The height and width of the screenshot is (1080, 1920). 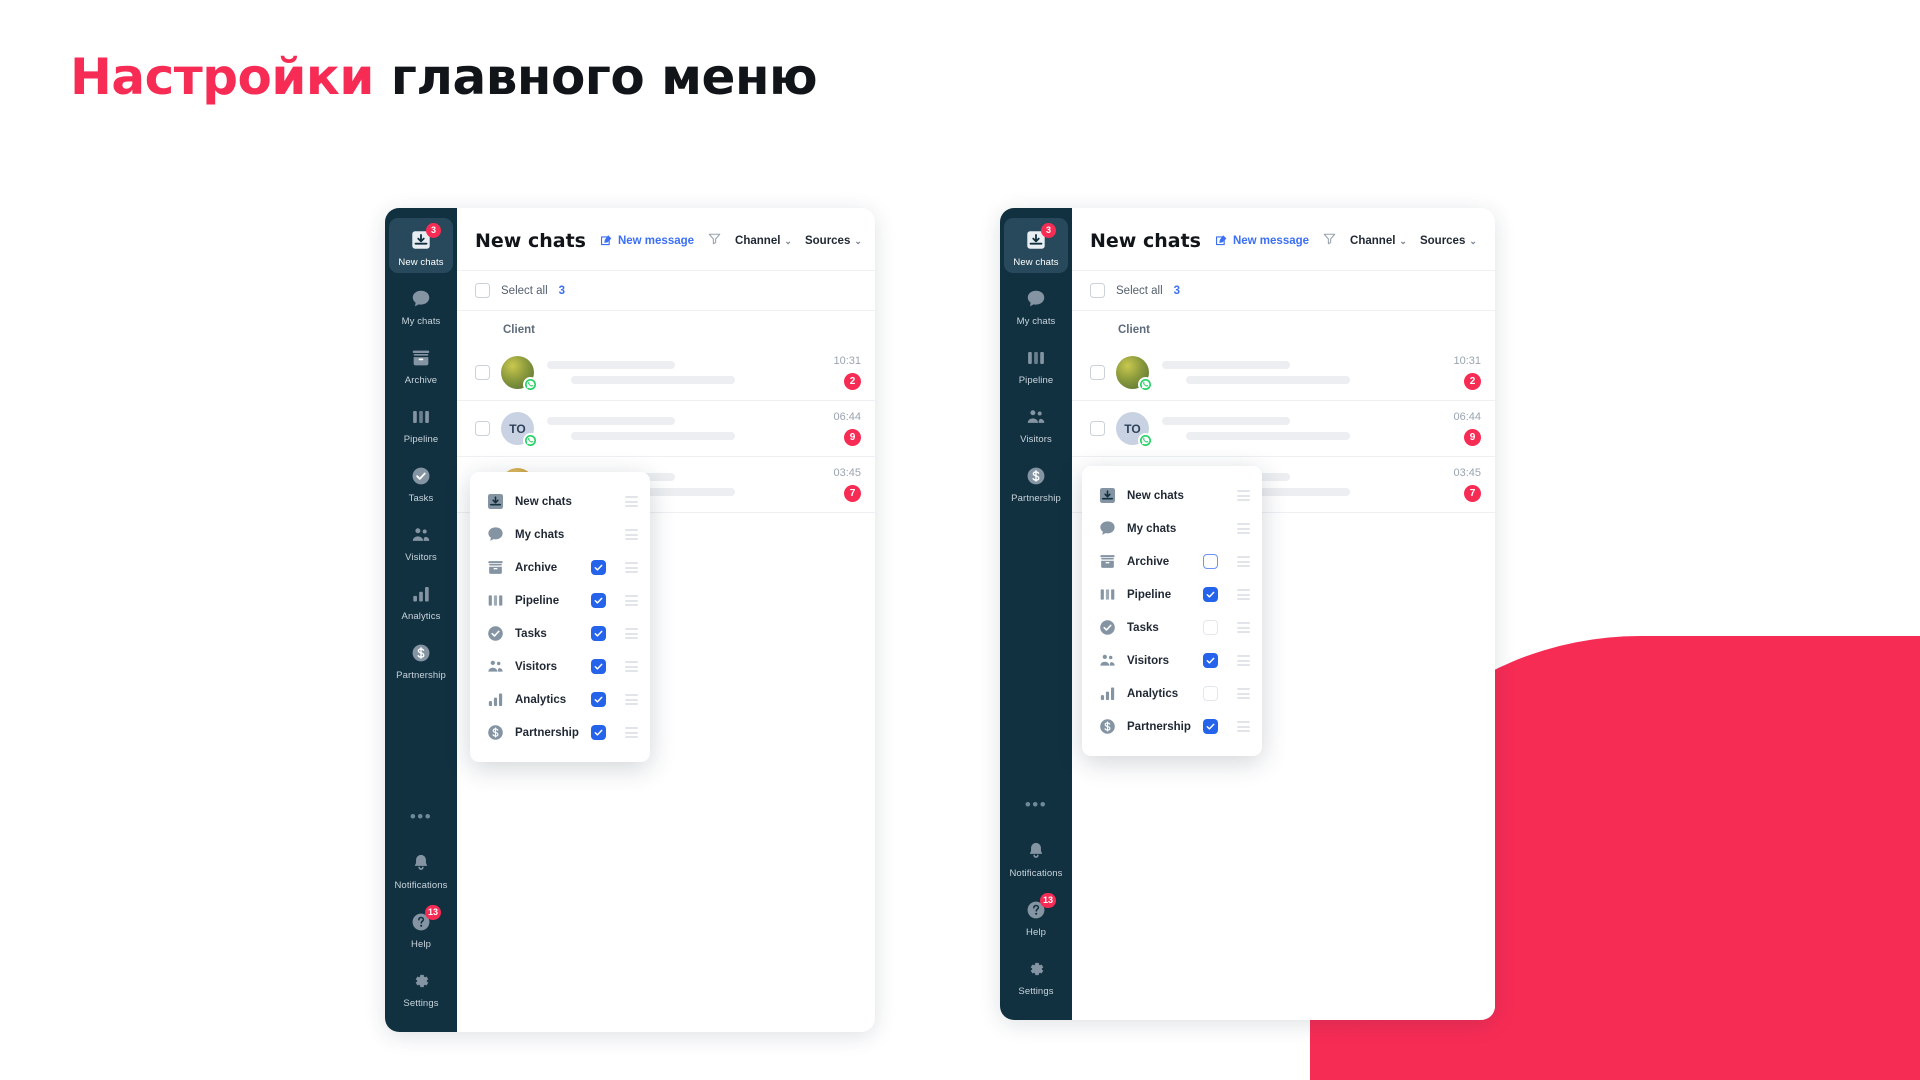 I want to click on sidebar-badge: 3, so click(x=1048, y=230).